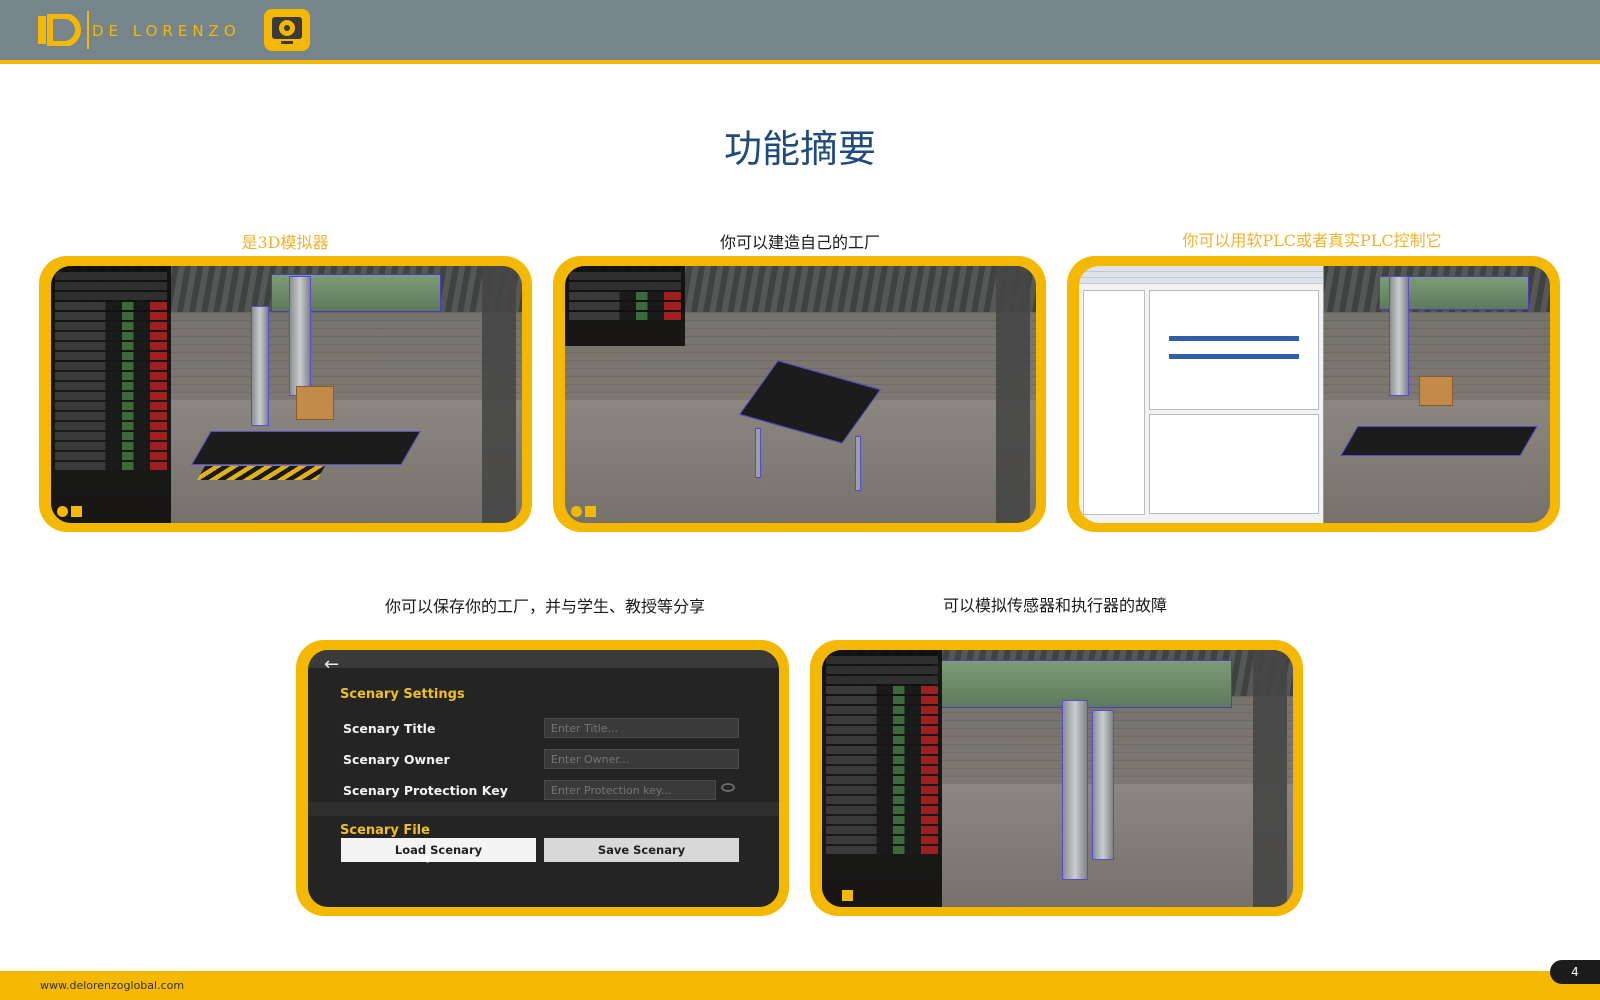 The width and height of the screenshot is (1600, 1000). What do you see at coordinates (799, 149) in the screenshot?
I see `page-title: 功能摘要` at bounding box center [799, 149].